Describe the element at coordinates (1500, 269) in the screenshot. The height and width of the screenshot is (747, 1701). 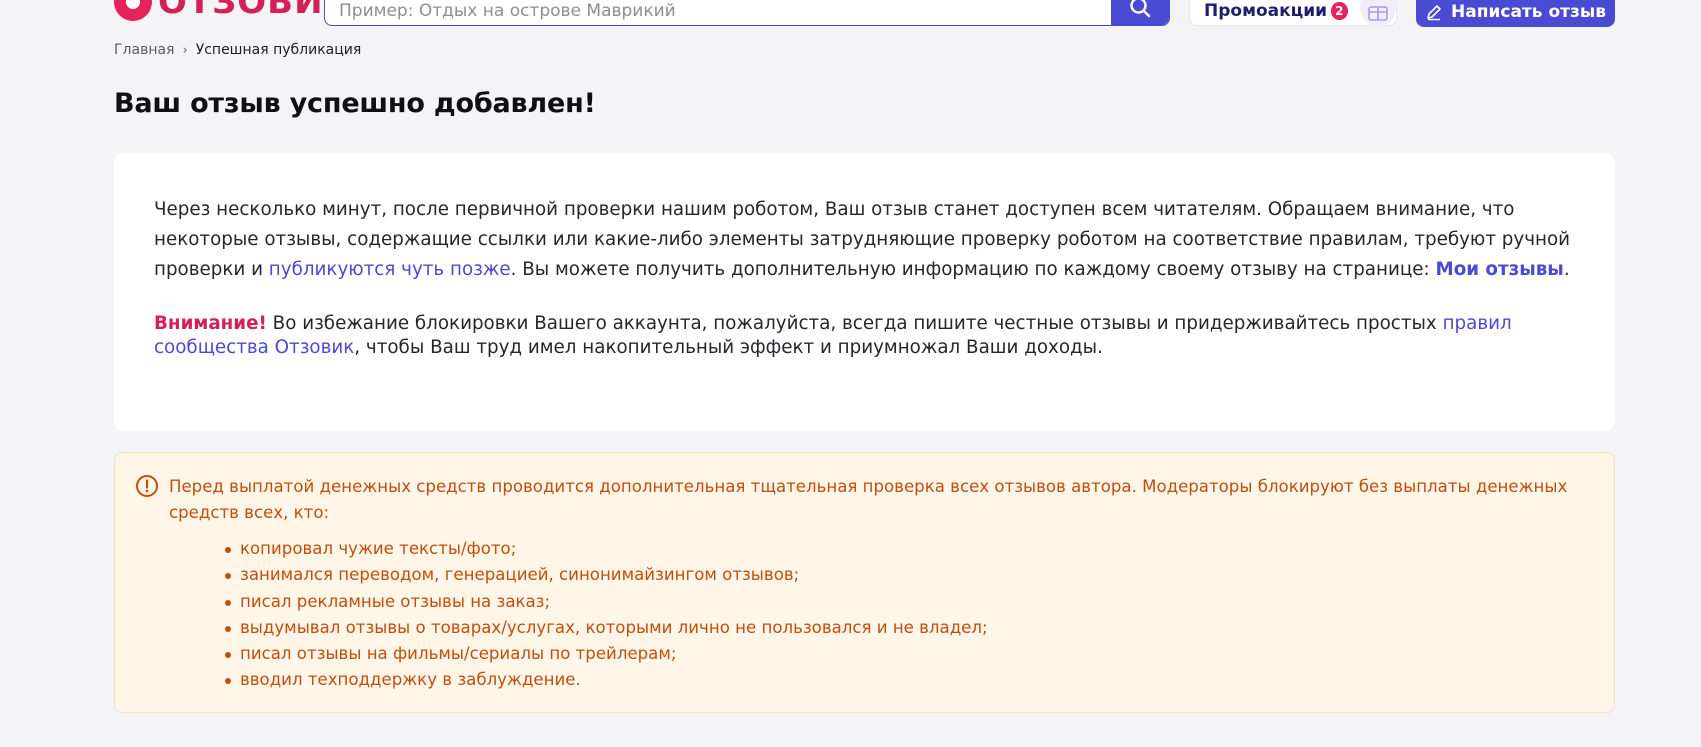
I see `my-reviews-link: Мои отзывы` at that location.